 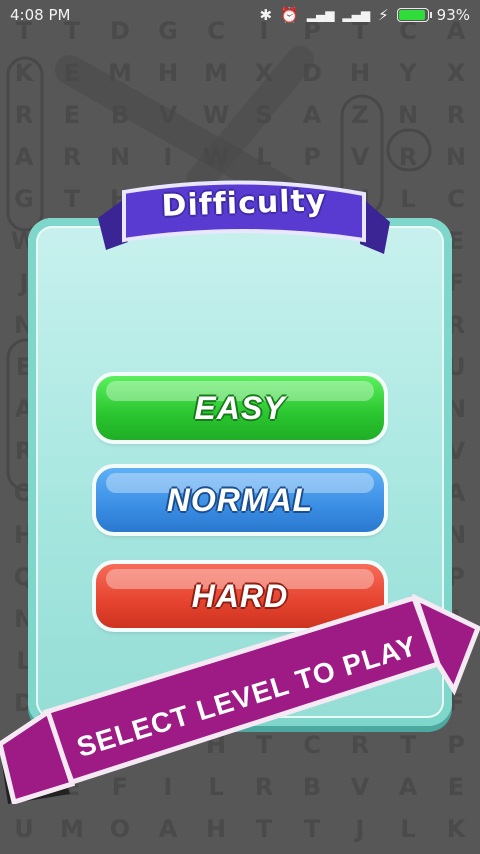 I want to click on normal-button-label: NORMAL, so click(x=240, y=499).